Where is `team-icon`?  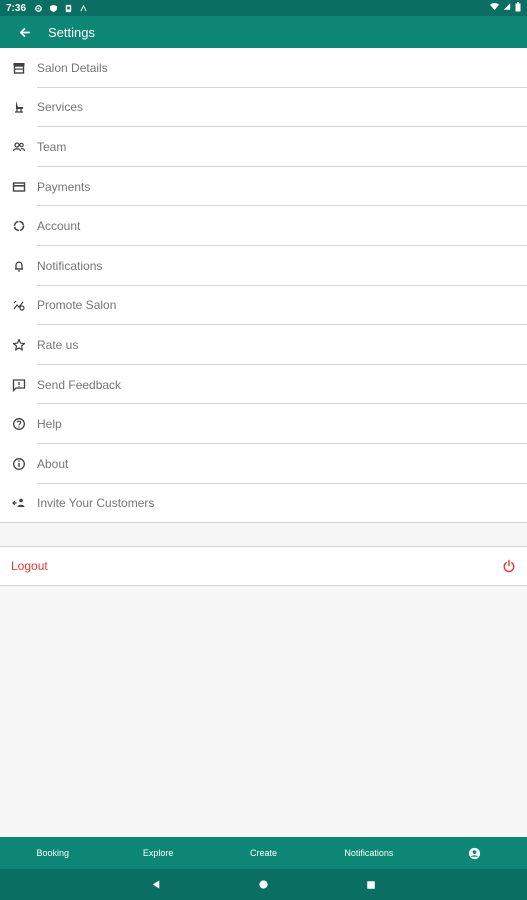
team-icon is located at coordinates (18, 147).